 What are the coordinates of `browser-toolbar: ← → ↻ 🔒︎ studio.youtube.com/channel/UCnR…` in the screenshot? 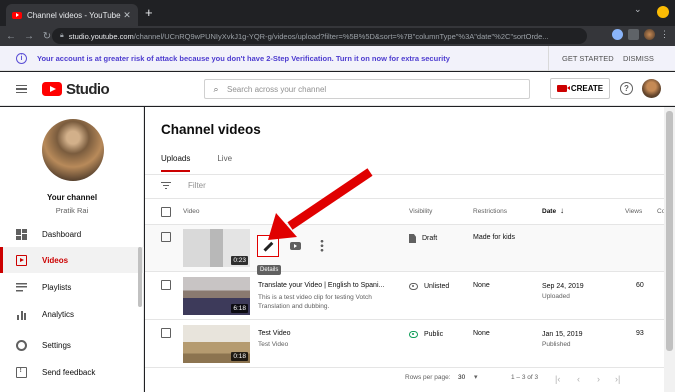 It's located at (337, 36).